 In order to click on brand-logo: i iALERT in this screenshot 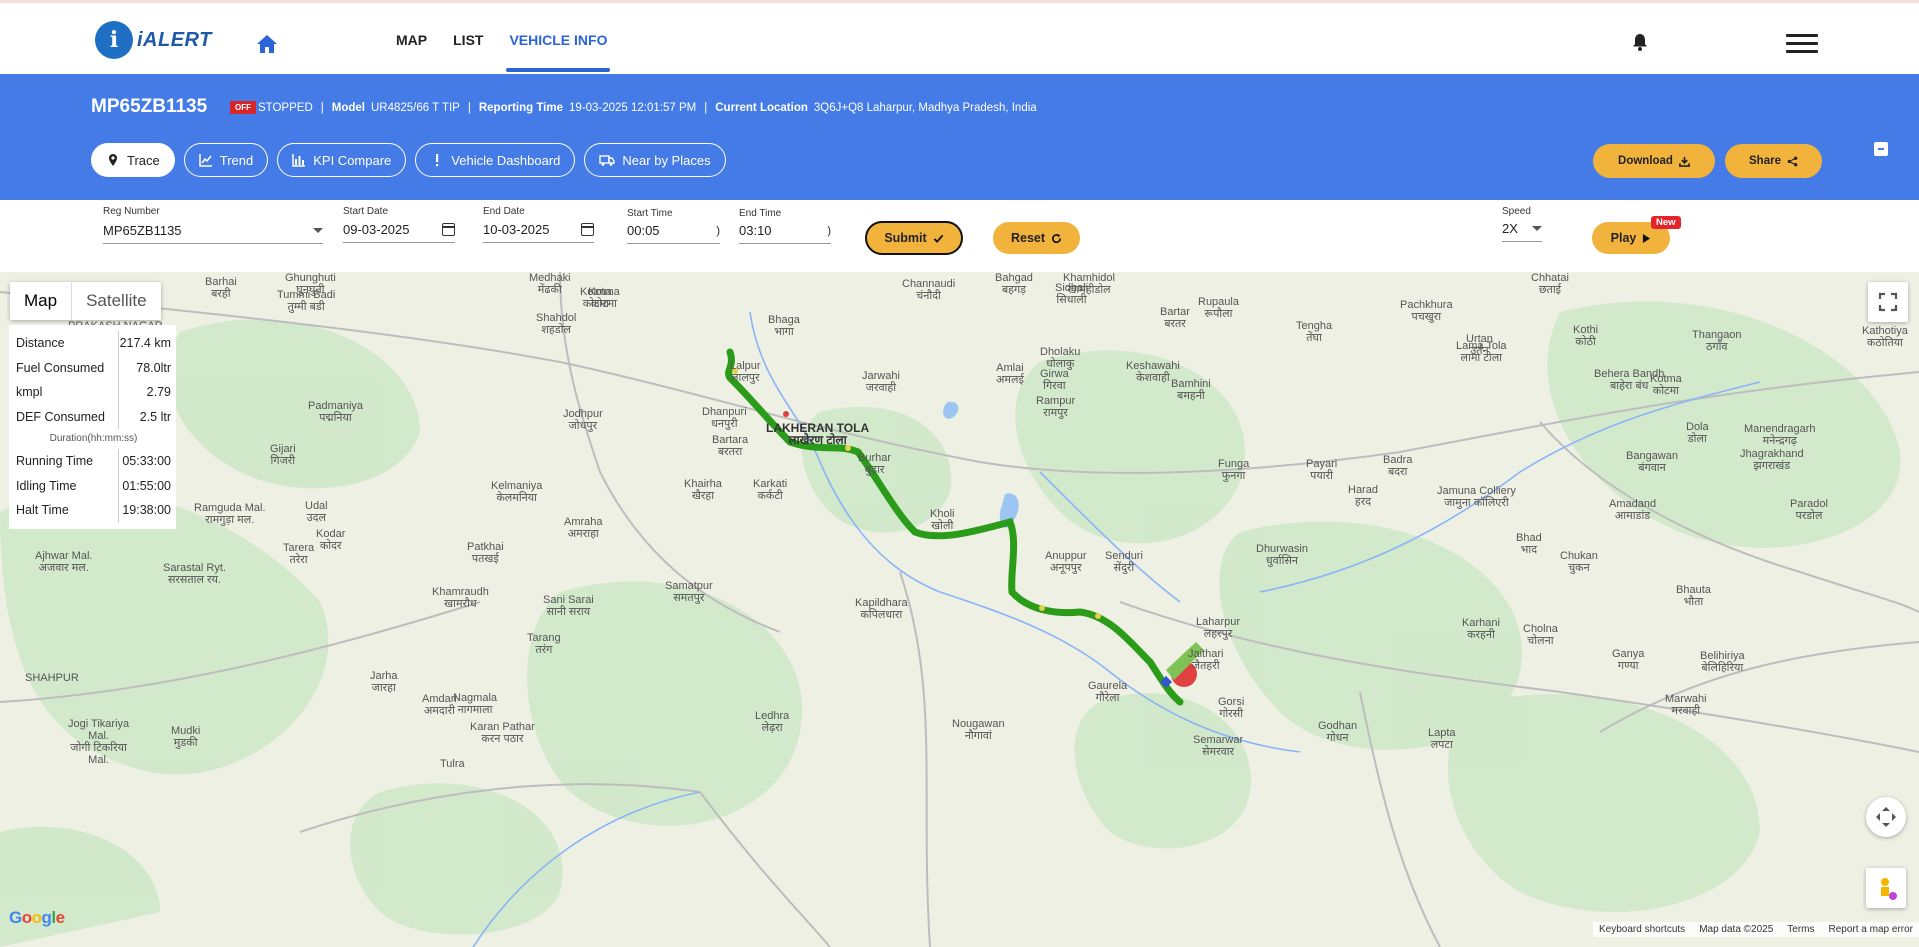, I will do `click(153, 40)`.